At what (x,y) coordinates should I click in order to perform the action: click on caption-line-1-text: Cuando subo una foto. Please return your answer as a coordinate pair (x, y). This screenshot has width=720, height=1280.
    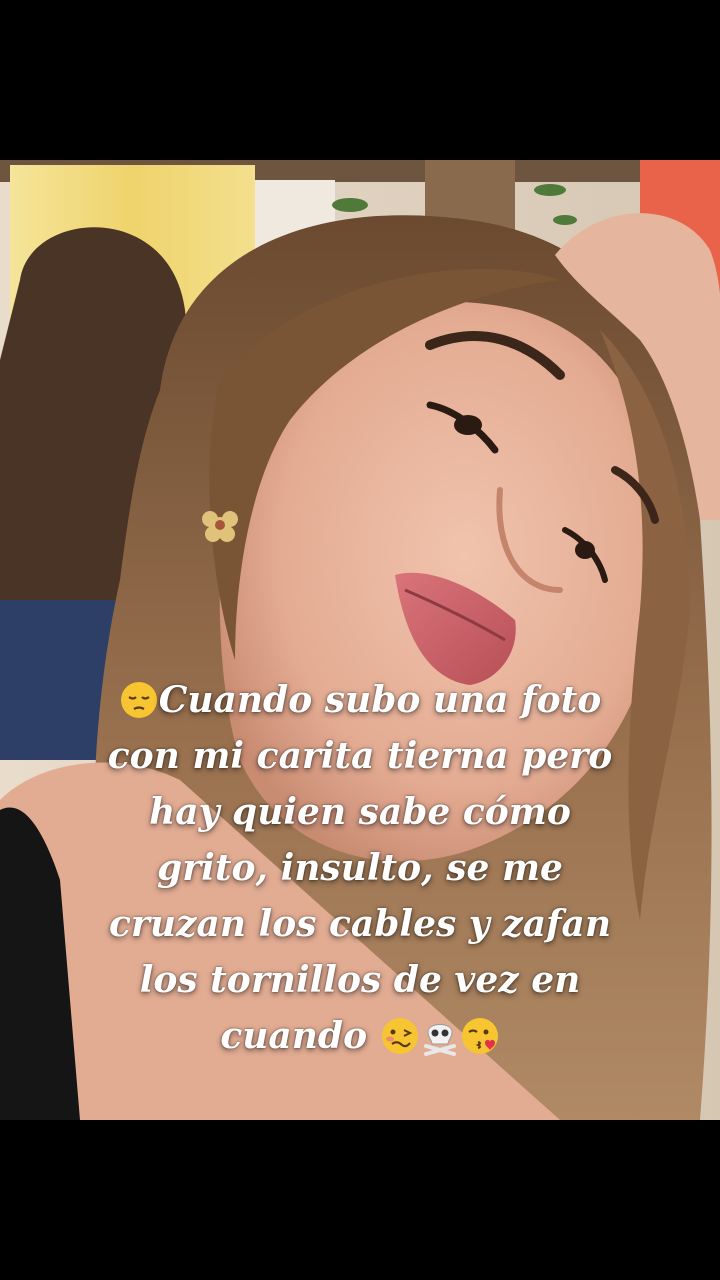
    Looking at the image, I should click on (380, 700).